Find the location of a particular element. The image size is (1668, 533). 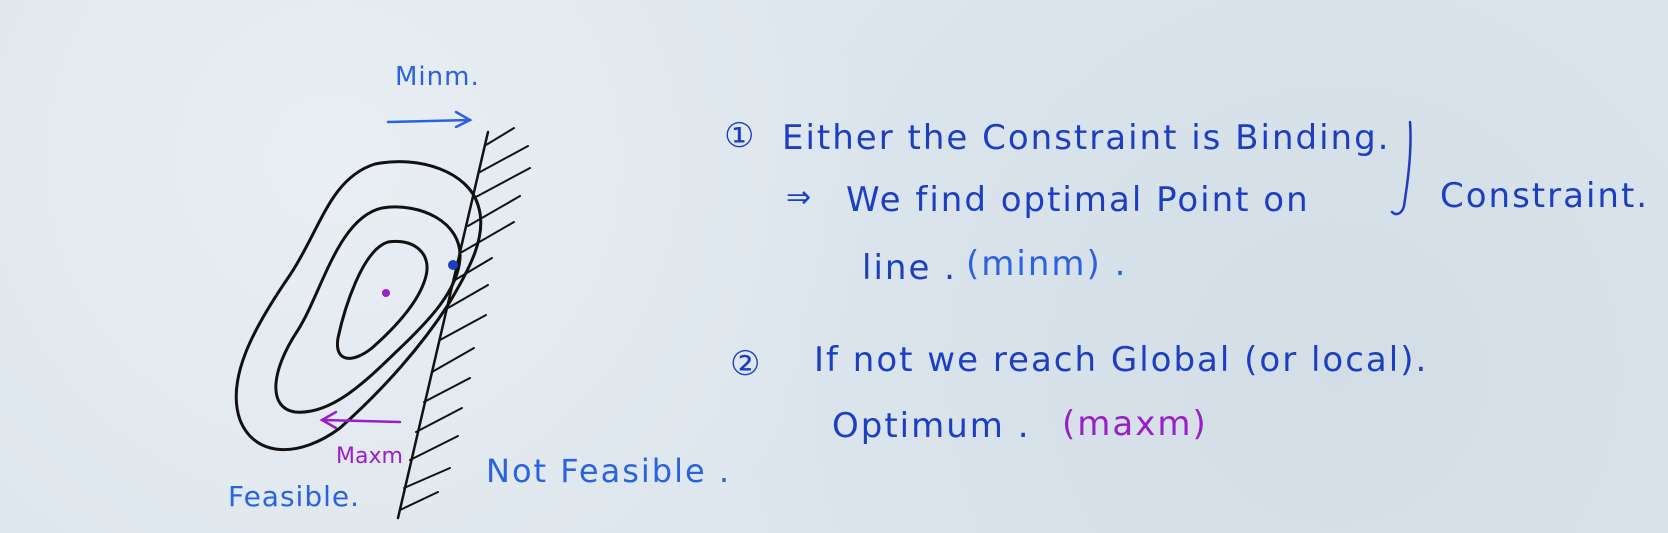

min-direction-arrow is located at coordinates (429, 119).